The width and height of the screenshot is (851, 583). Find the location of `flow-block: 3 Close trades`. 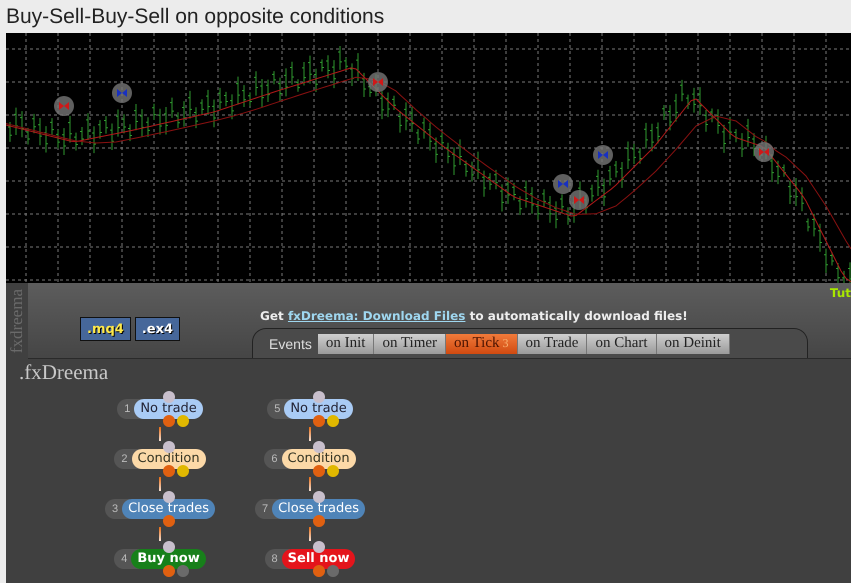

flow-block: 3 Close trades is located at coordinates (160, 509).